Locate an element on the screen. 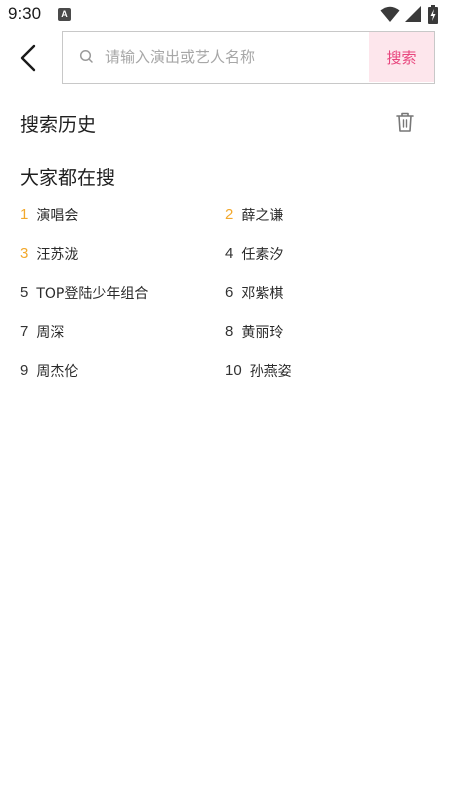 The image size is (450, 800). popular-search-label: 任素汐 is located at coordinates (262, 254).